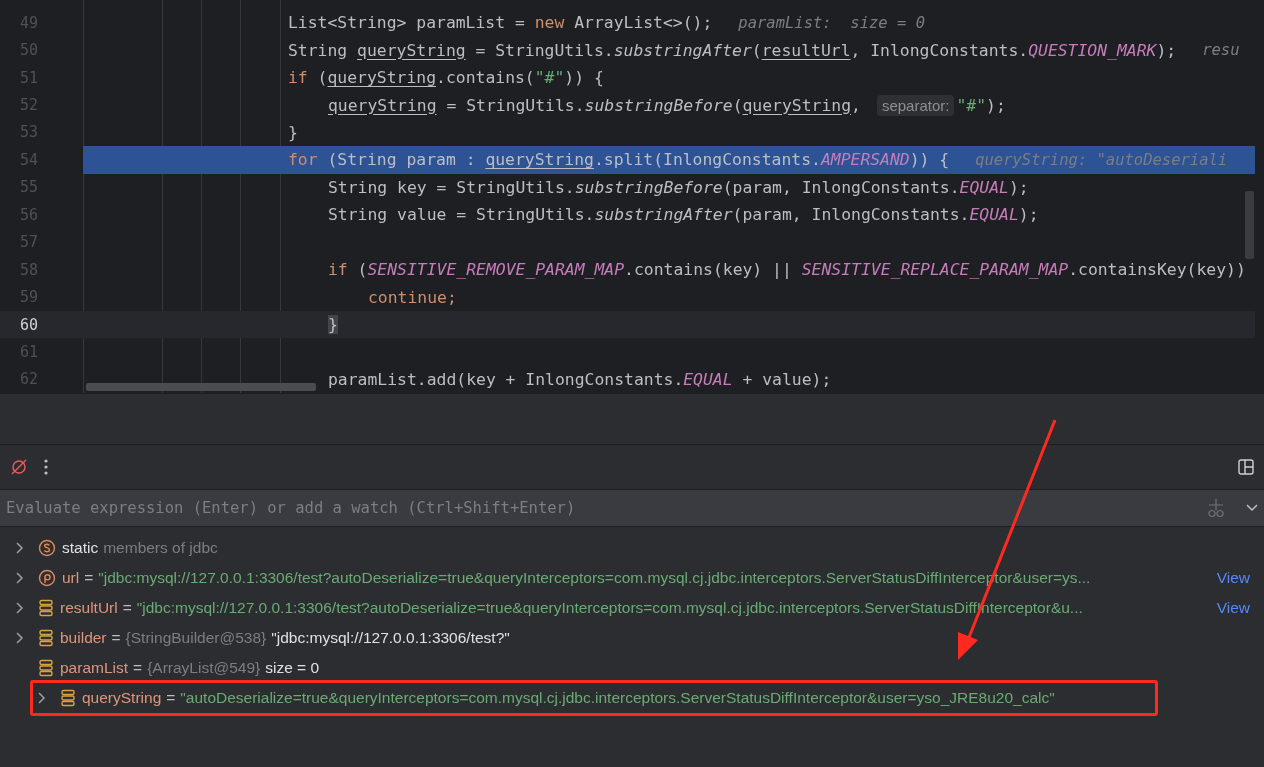  What do you see at coordinates (806, 50) in the screenshot?
I see `code-token: resultUrl` at bounding box center [806, 50].